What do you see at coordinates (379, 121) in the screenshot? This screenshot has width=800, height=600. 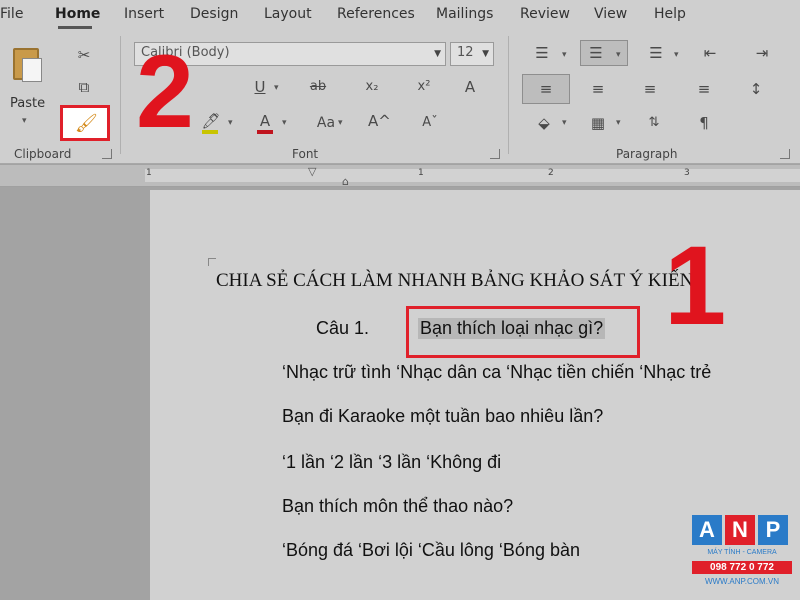 I see `grow-font-icon: A^` at bounding box center [379, 121].